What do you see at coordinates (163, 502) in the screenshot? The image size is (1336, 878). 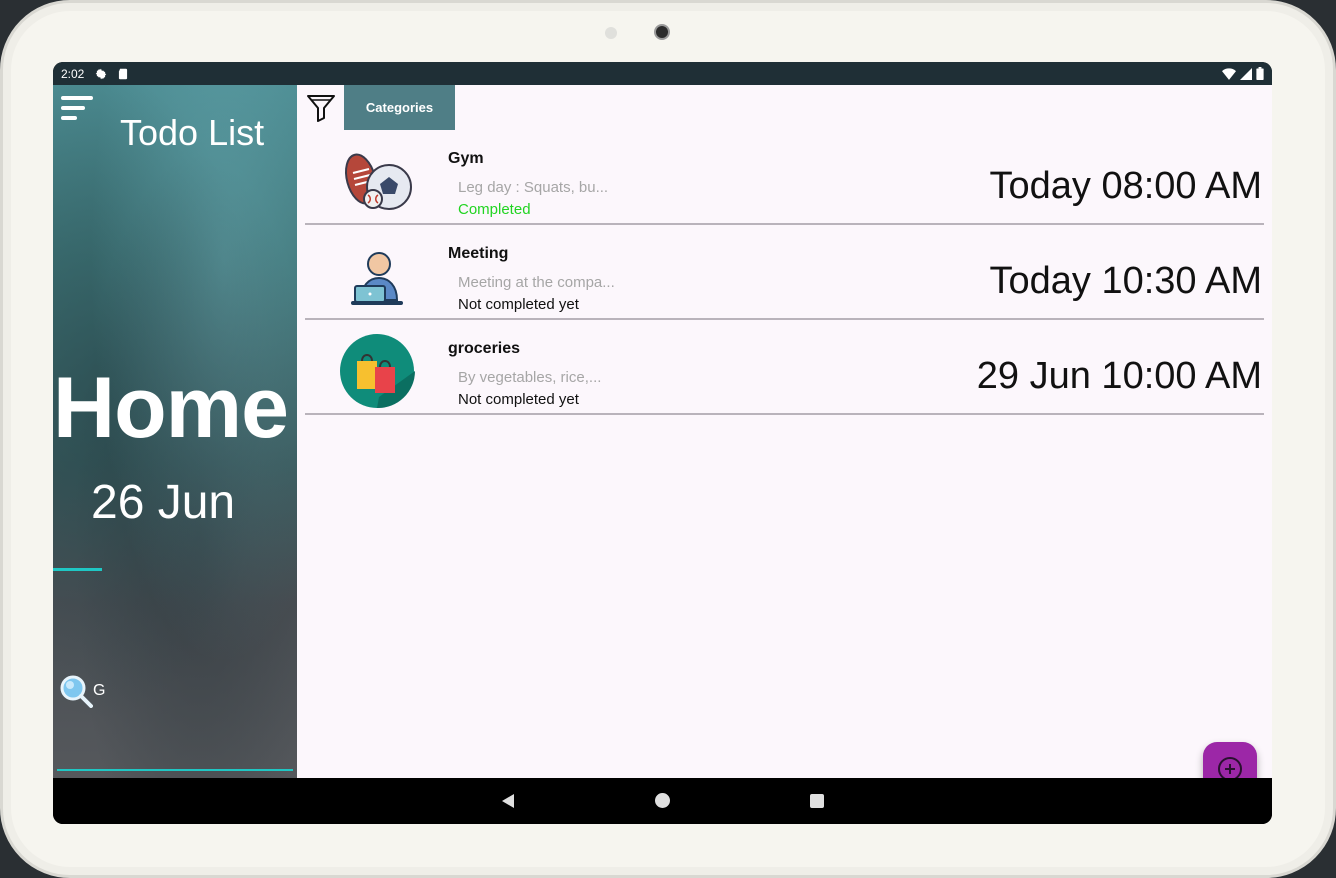 I see `current-date: 26 Jun` at bounding box center [163, 502].